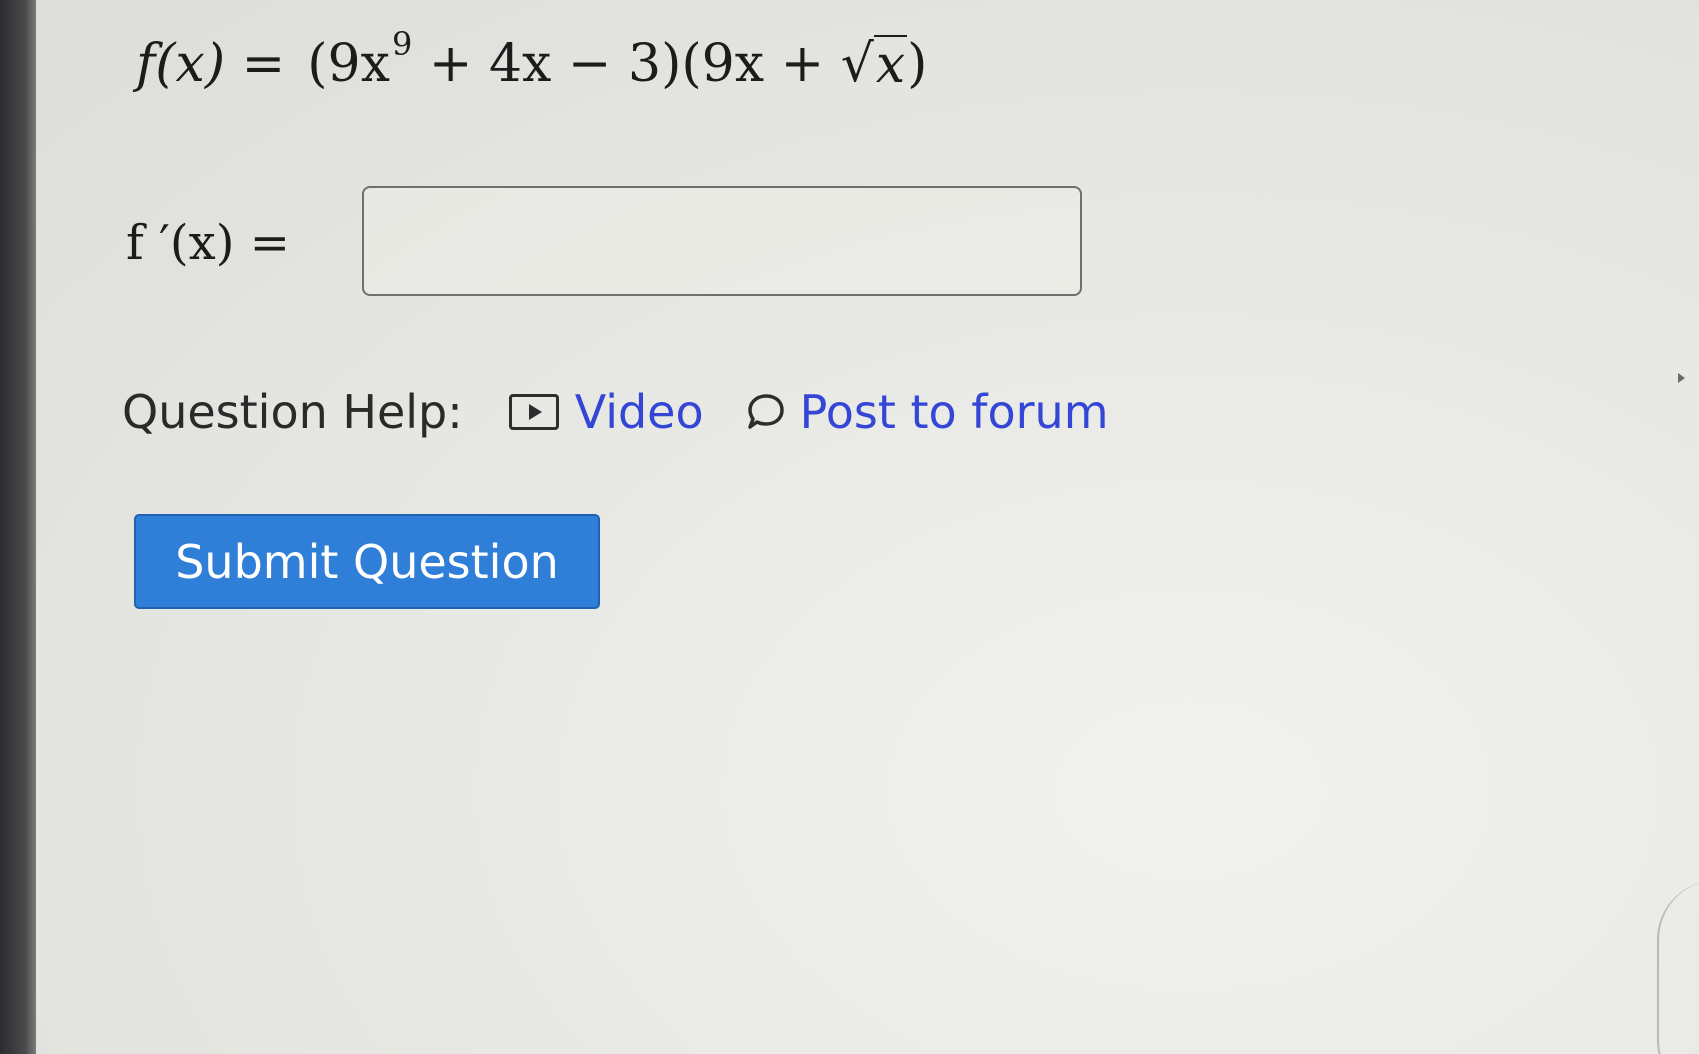  Describe the element at coordinates (348, 64) in the screenshot. I see `expr-part-1: (9x` at that location.